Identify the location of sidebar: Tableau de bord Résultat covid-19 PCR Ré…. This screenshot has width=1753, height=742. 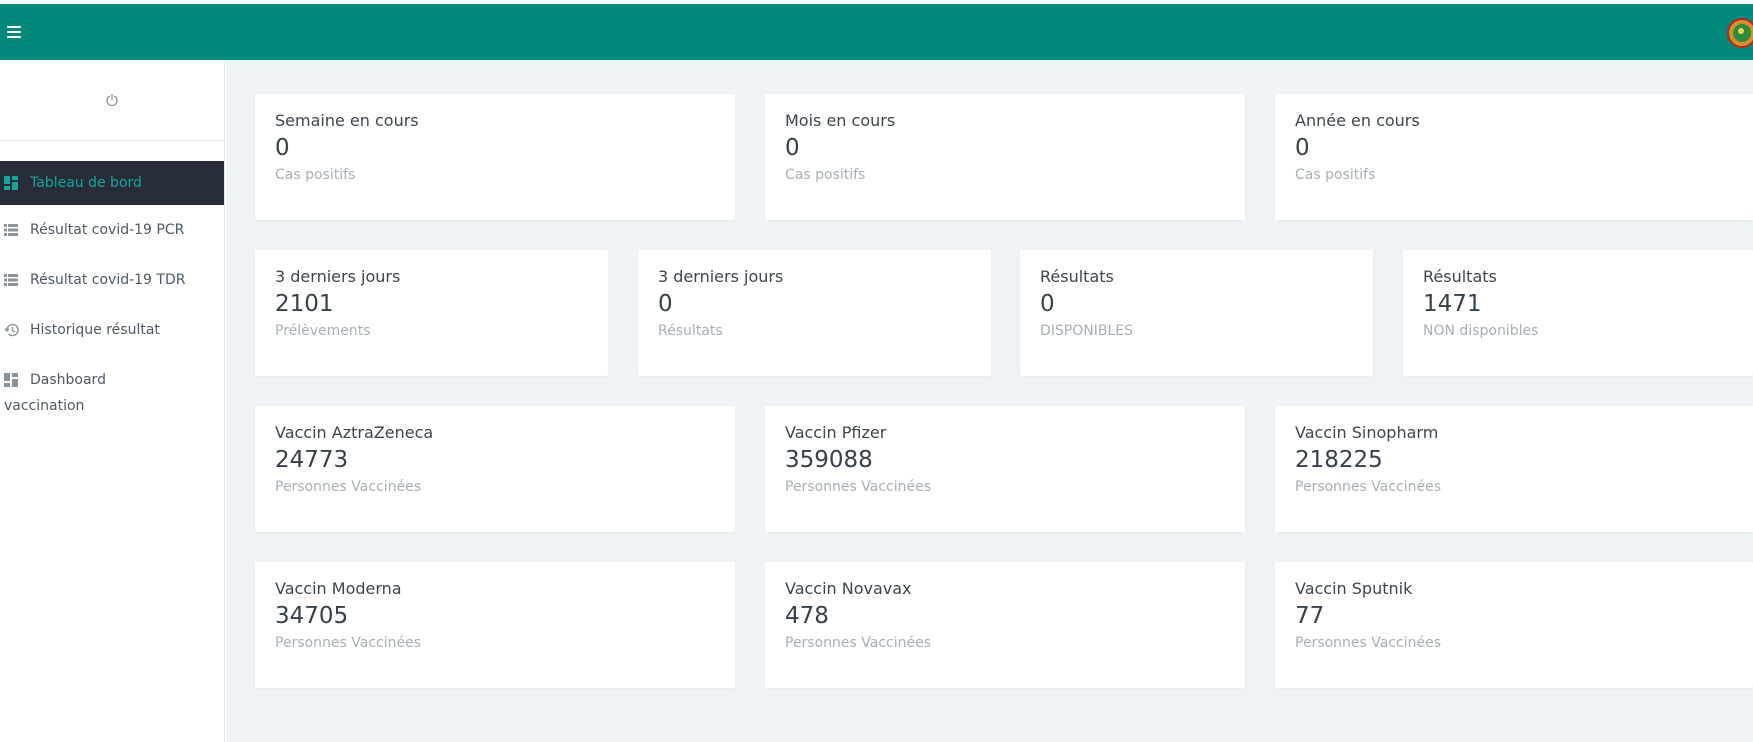
(112, 401).